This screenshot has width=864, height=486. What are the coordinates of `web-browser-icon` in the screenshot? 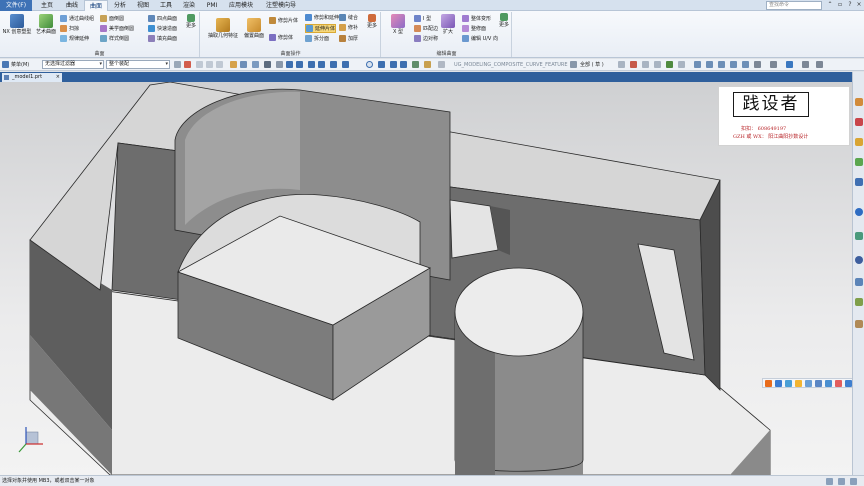 It's located at (859, 182).